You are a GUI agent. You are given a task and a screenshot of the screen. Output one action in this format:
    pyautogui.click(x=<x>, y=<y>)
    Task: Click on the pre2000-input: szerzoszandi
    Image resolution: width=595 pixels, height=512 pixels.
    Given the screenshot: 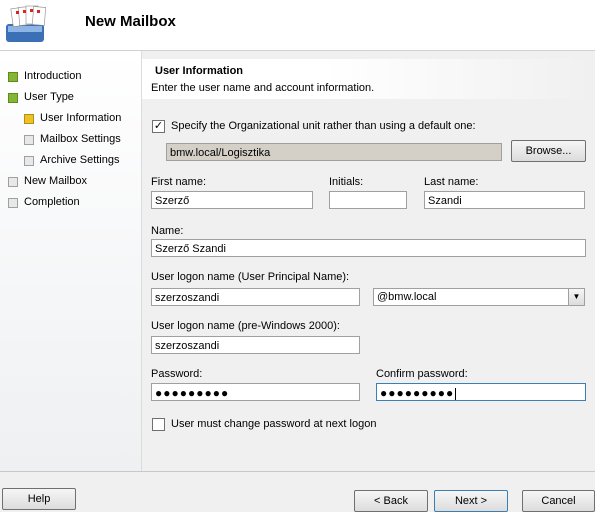 What is the action you would take?
    pyautogui.click(x=255, y=345)
    